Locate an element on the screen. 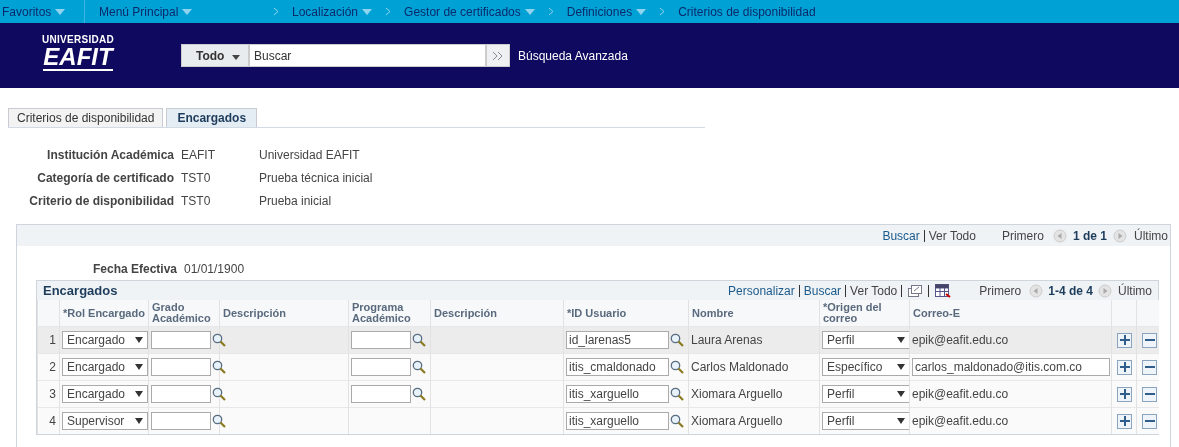 Image resolution: width=1179 pixels, height=447 pixels. field-description: Prueba técnica inicial is located at coordinates (316, 178).